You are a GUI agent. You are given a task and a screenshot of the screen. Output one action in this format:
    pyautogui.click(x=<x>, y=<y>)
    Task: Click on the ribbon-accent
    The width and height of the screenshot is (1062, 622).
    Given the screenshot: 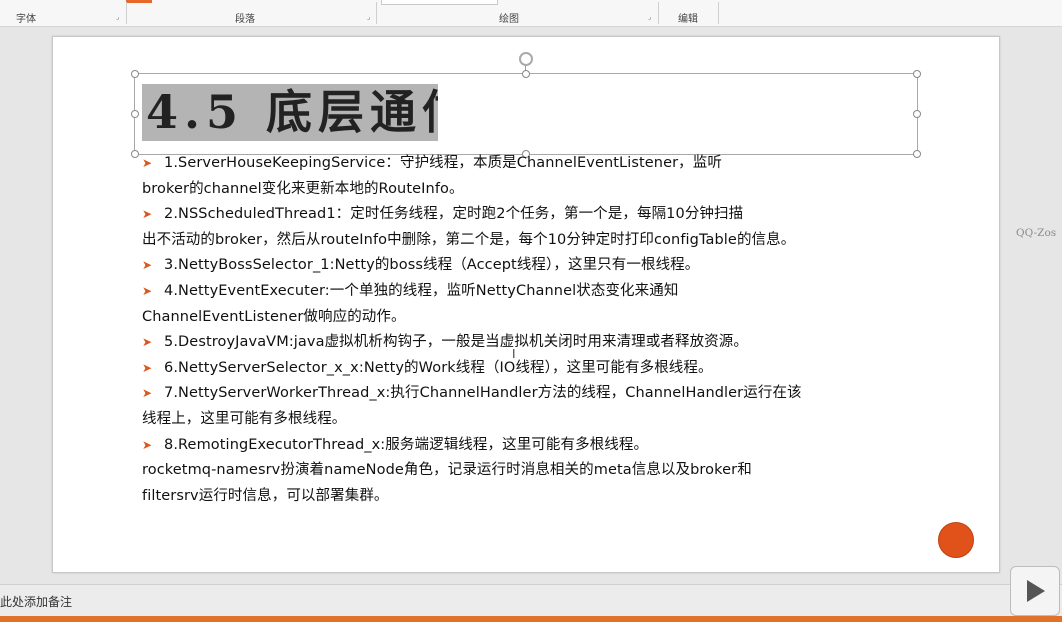 What is the action you would take?
    pyautogui.click(x=139, y=1)
    